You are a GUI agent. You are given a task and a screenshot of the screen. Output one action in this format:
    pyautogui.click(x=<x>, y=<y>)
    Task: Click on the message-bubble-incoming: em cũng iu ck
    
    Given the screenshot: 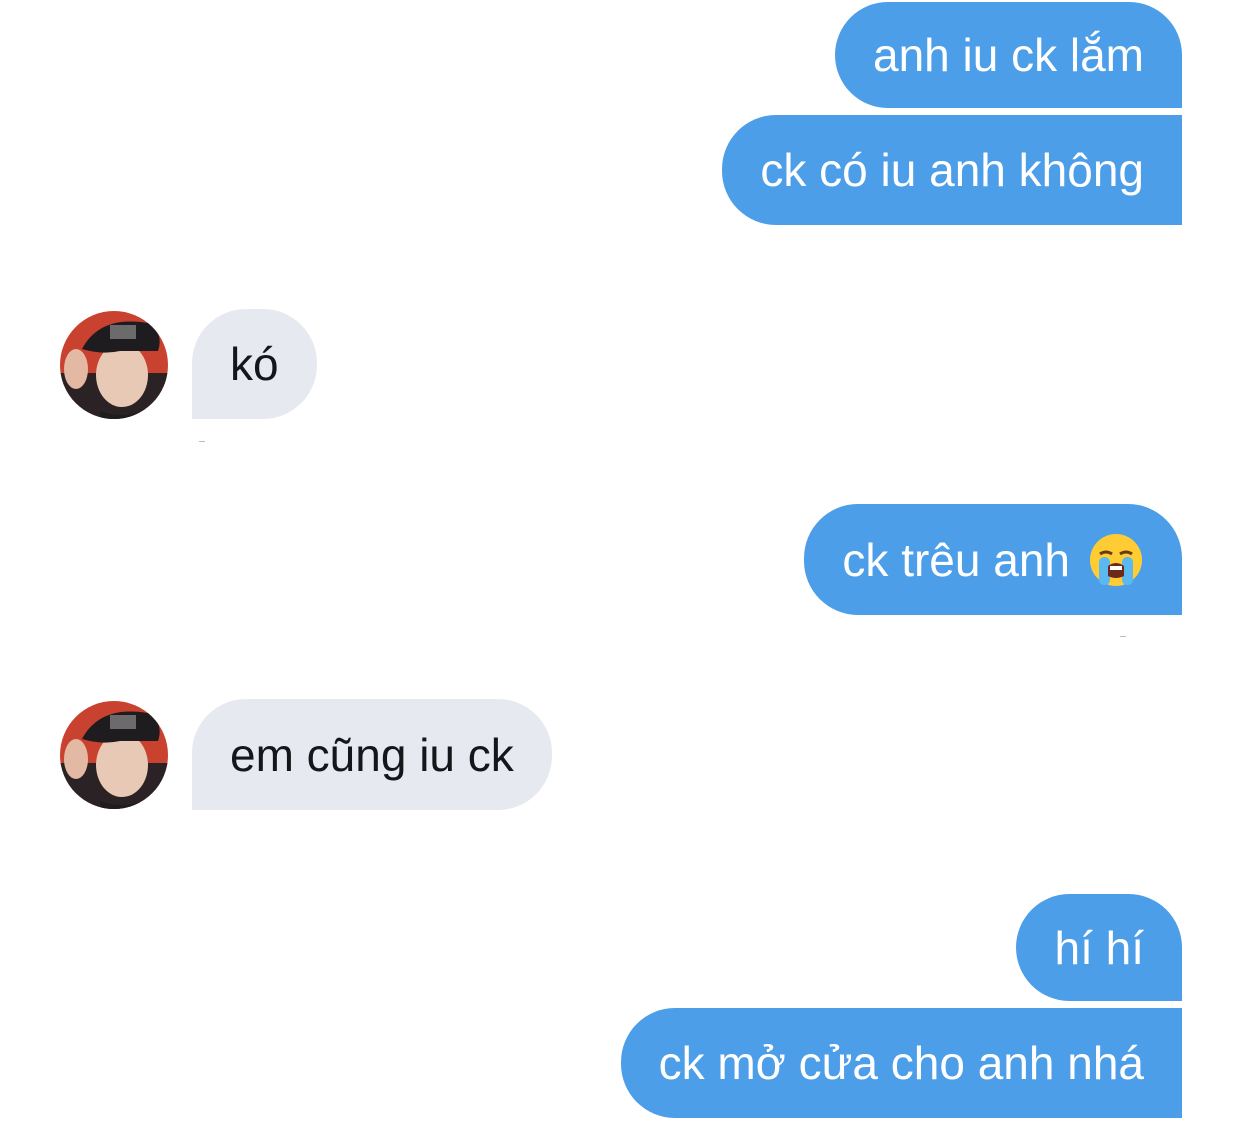 What is the action you would take?
    pyautogui.click(x=372, y=754)
    